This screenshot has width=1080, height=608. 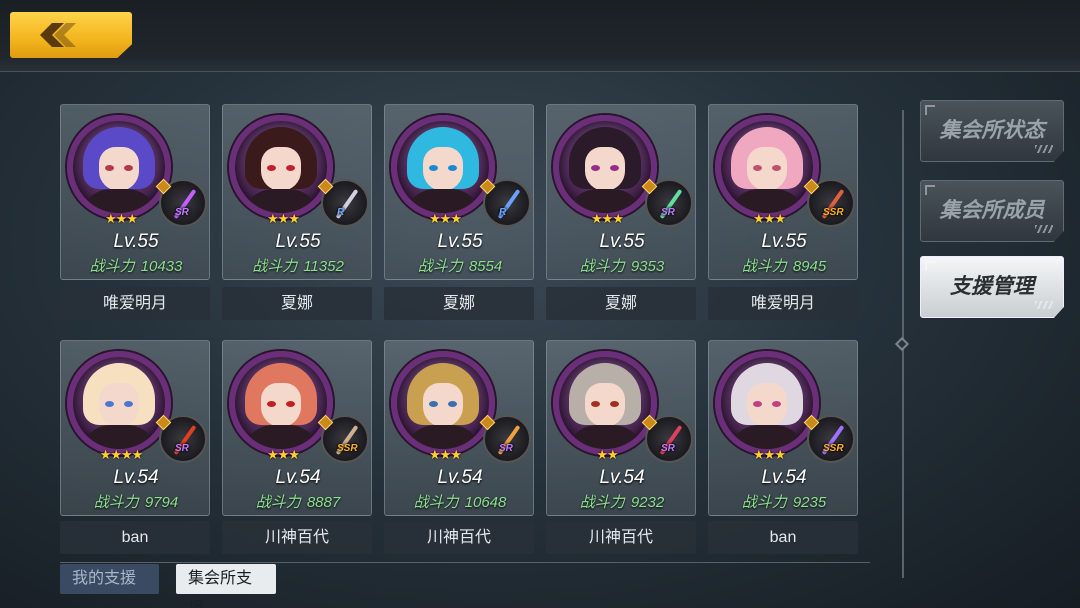 What do you see at coordinates (622, 265) in the screenshot?
I see `combat-power: 战斗力 9353` at bounding box center [622, 265].